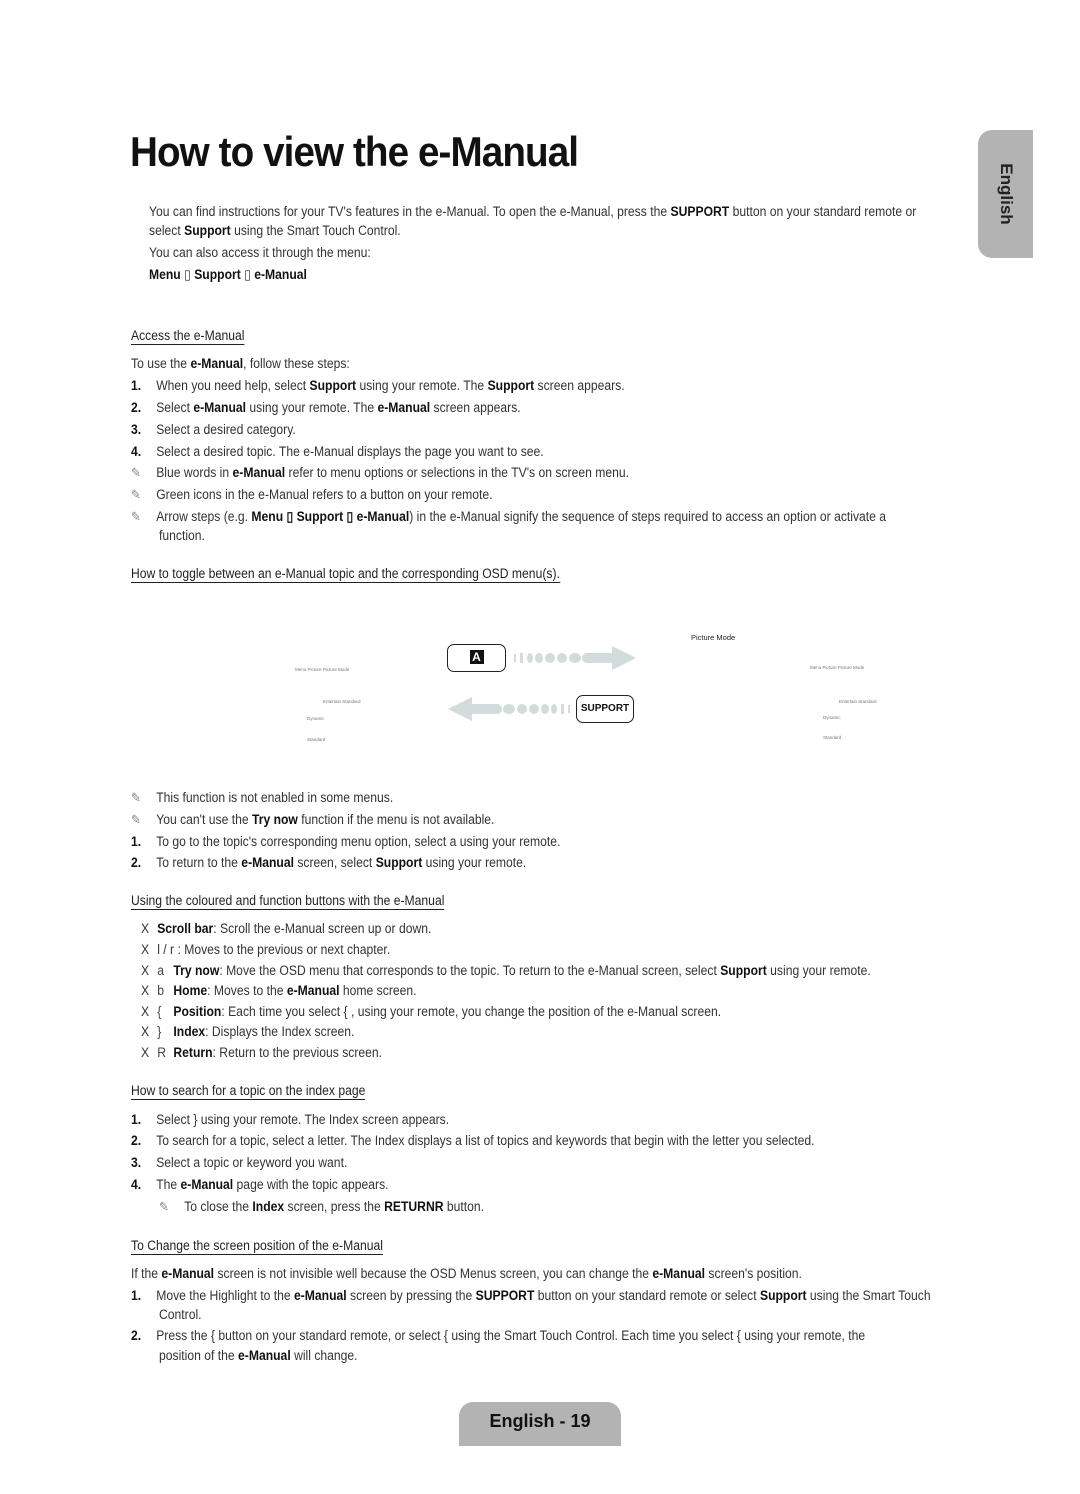 Image resolution: width=1080 pixels, height=1494 pixels. What do you see at coordinates (475, 407) in the screenshot?
I see `text: screen appears.` at bounding box center [475, 407].